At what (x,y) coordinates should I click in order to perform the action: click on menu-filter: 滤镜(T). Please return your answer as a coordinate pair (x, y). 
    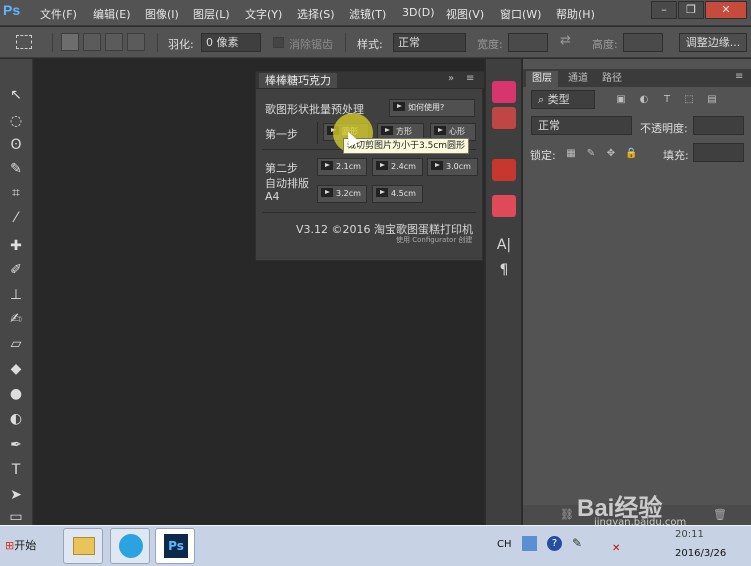
    Looking at the image, I should click on (367, 13).